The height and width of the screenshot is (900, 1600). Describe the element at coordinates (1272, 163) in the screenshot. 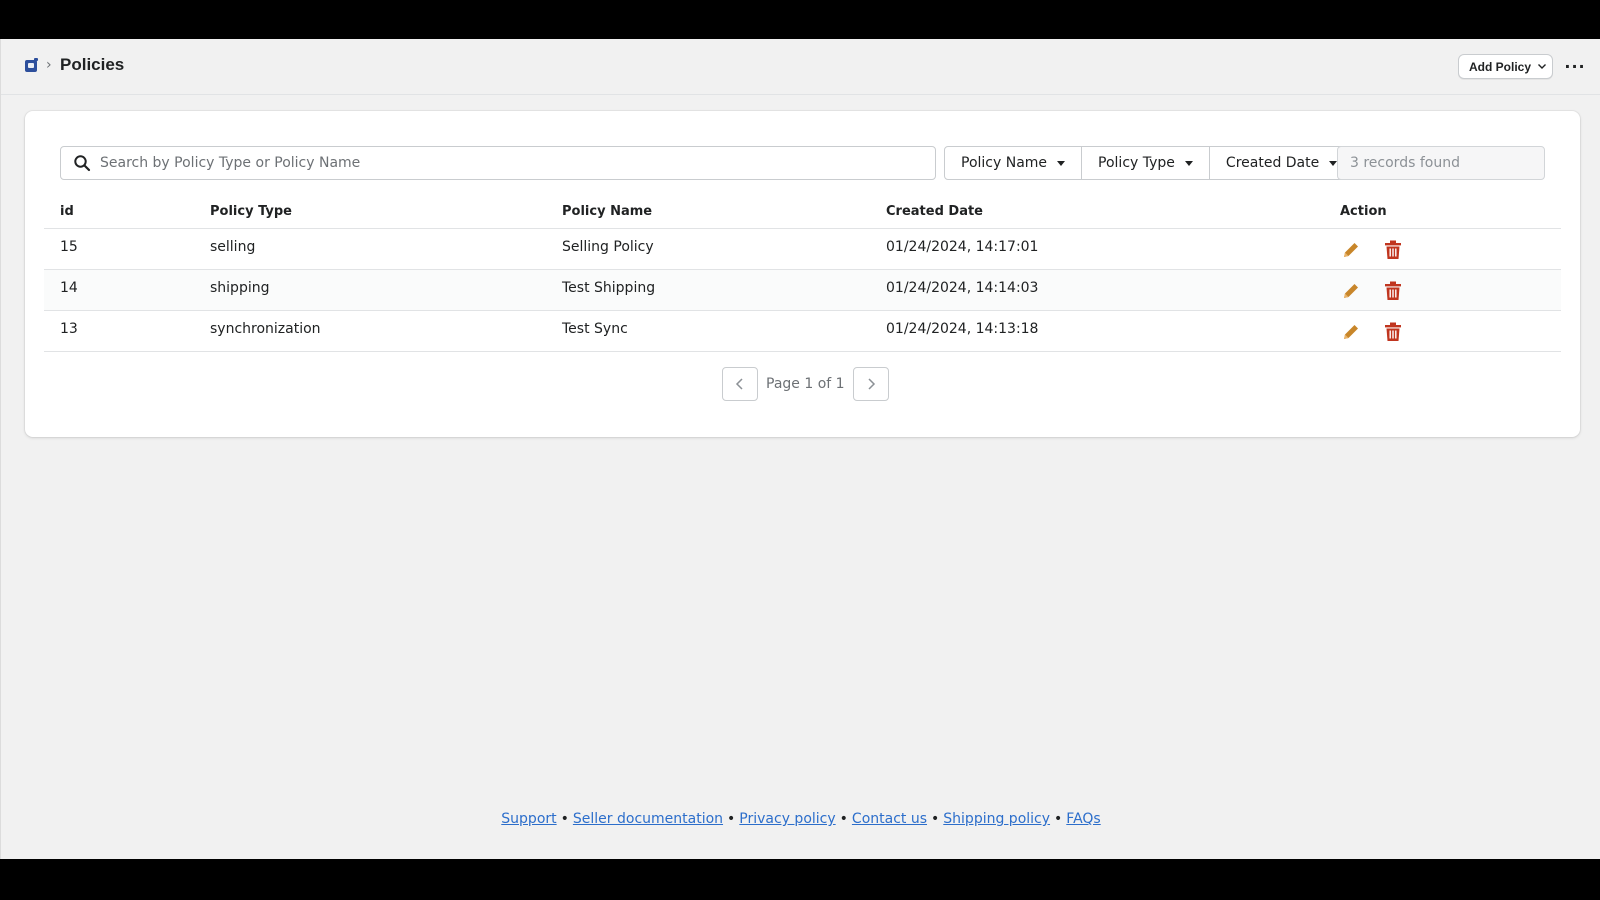

I see `filter-label: Created Date` at that location.